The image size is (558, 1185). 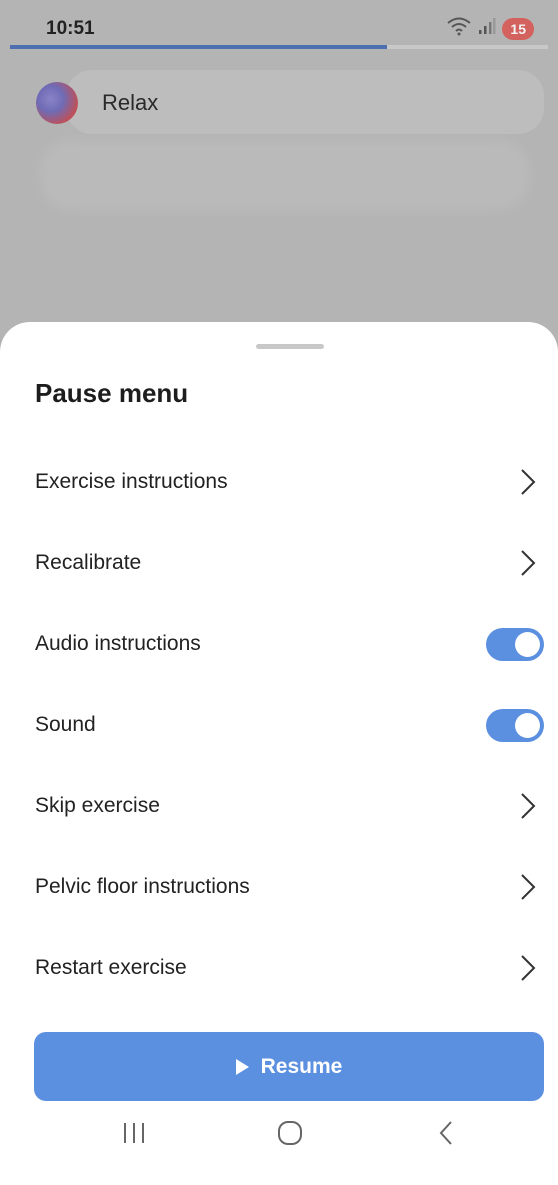 I want to click on menu-item-label: Pelvic floor instructions, so click(x=142, y=886).